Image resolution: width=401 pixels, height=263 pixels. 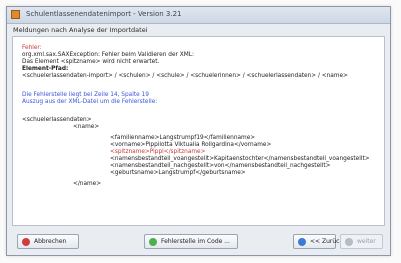 I want to click on code-icon, so click(x=153, y=241).